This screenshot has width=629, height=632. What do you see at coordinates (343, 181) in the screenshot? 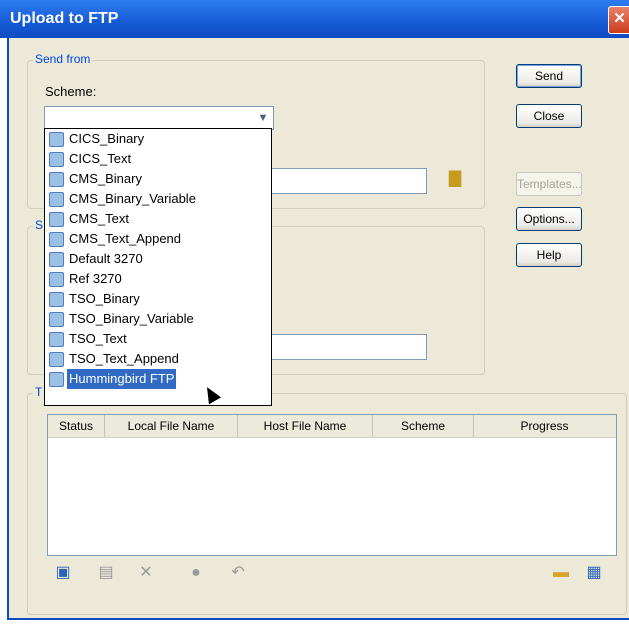
I see `local-path-field` at bounding box center [343, 181].